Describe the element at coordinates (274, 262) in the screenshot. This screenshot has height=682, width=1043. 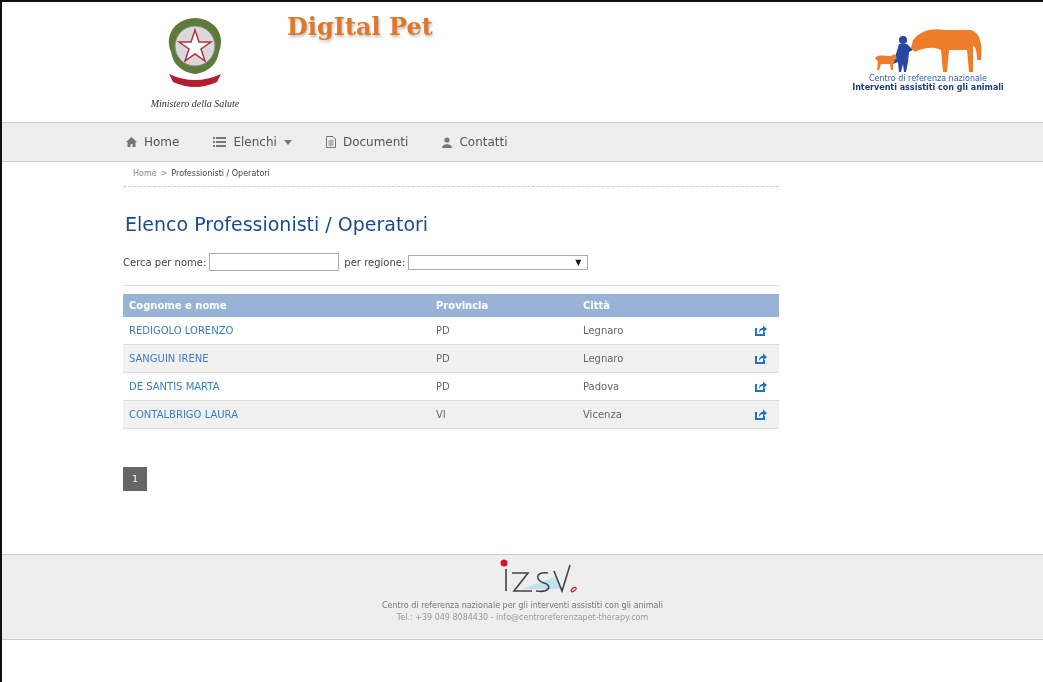
I see `name-search-field` at that location.